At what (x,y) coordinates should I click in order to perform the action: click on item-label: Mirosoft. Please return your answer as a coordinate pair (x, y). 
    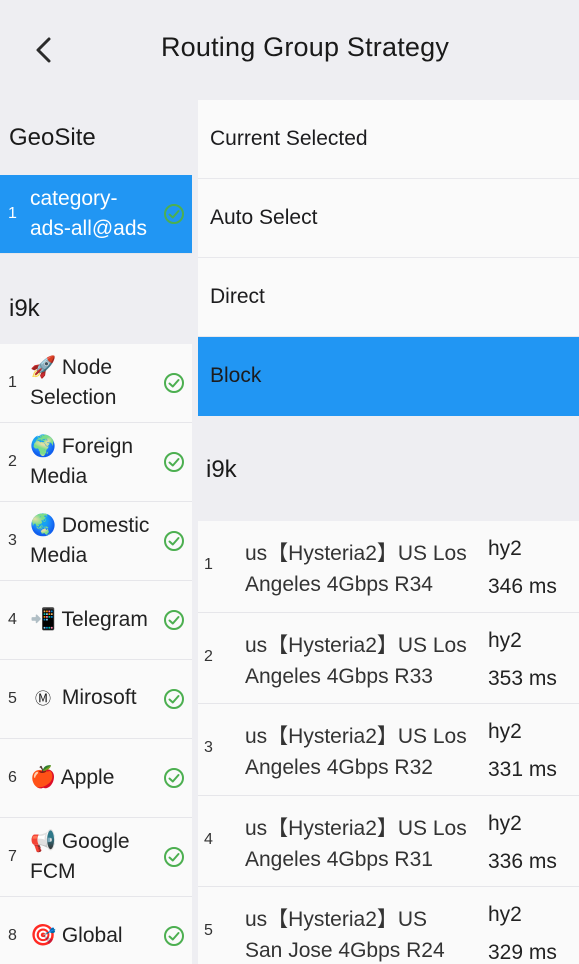
    Looking at the image, I should click on (99, 697).